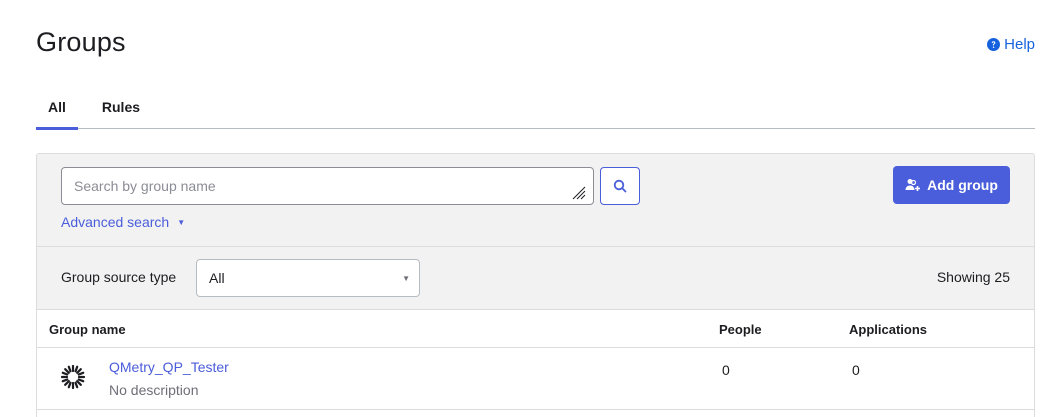 The height and width of the screenshot is (417, 1061). Describe the element at coordinates (181, 222) in the screenshot. I see `caret-down-icon: ▼` at that location.